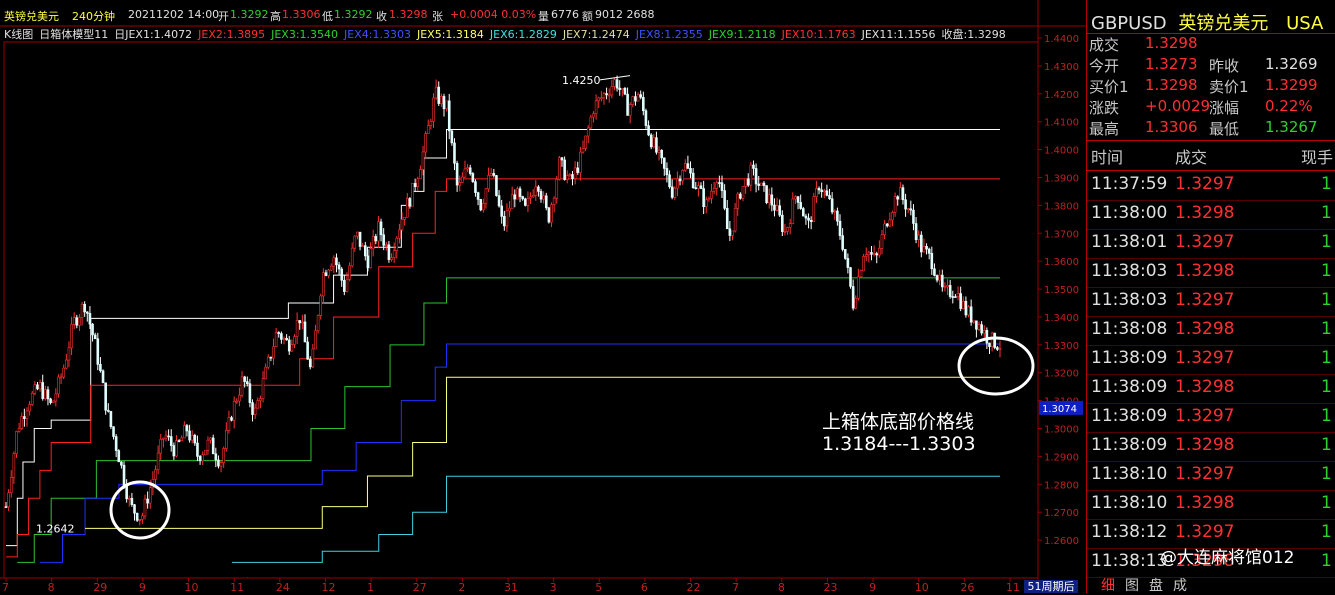 This screenshot has width=1335, height=595. What do you see at coordinates (1108, 585) in the screenshot?
I see `tab-detail: 细` at bounding box center [1108, 585].